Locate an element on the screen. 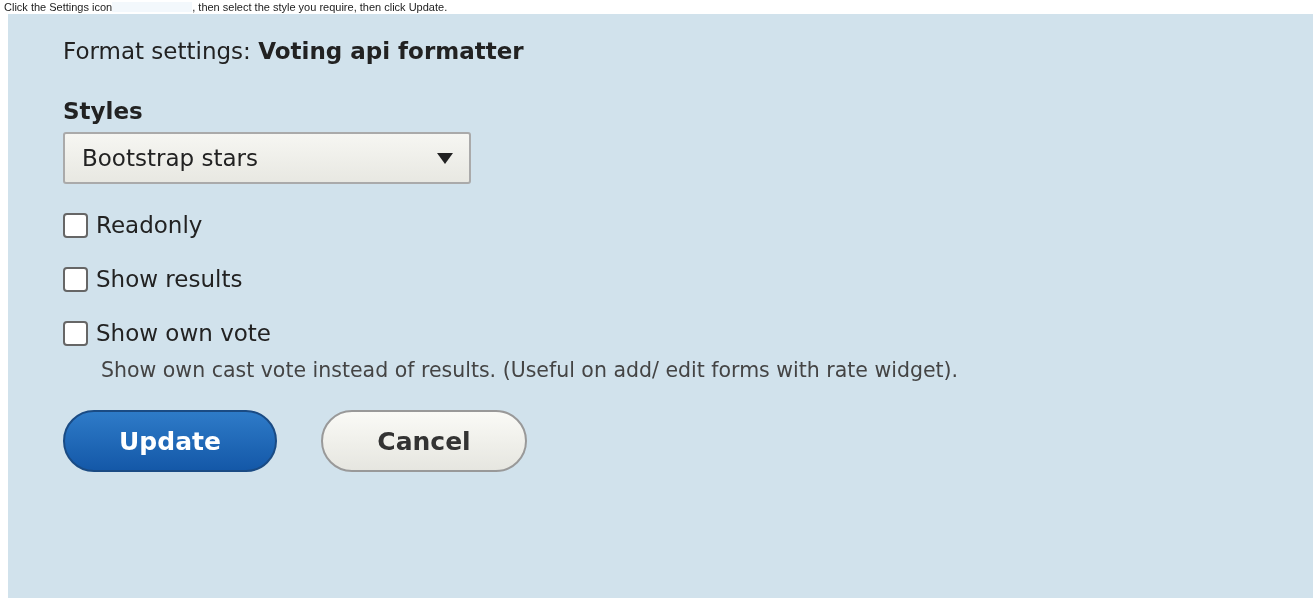 This screenshot has width=1313, height=598. update-button: Update is located at coordinates (170, 441).